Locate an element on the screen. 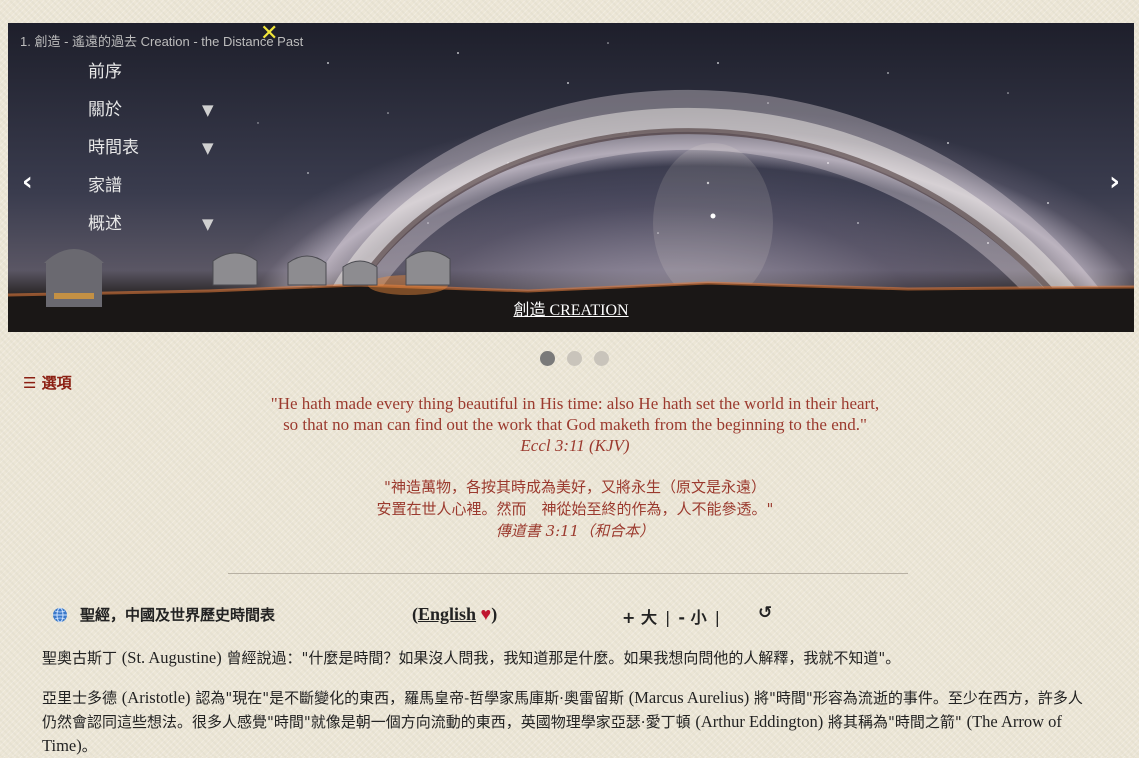  globe-icon is located at coordinates (60, 615).